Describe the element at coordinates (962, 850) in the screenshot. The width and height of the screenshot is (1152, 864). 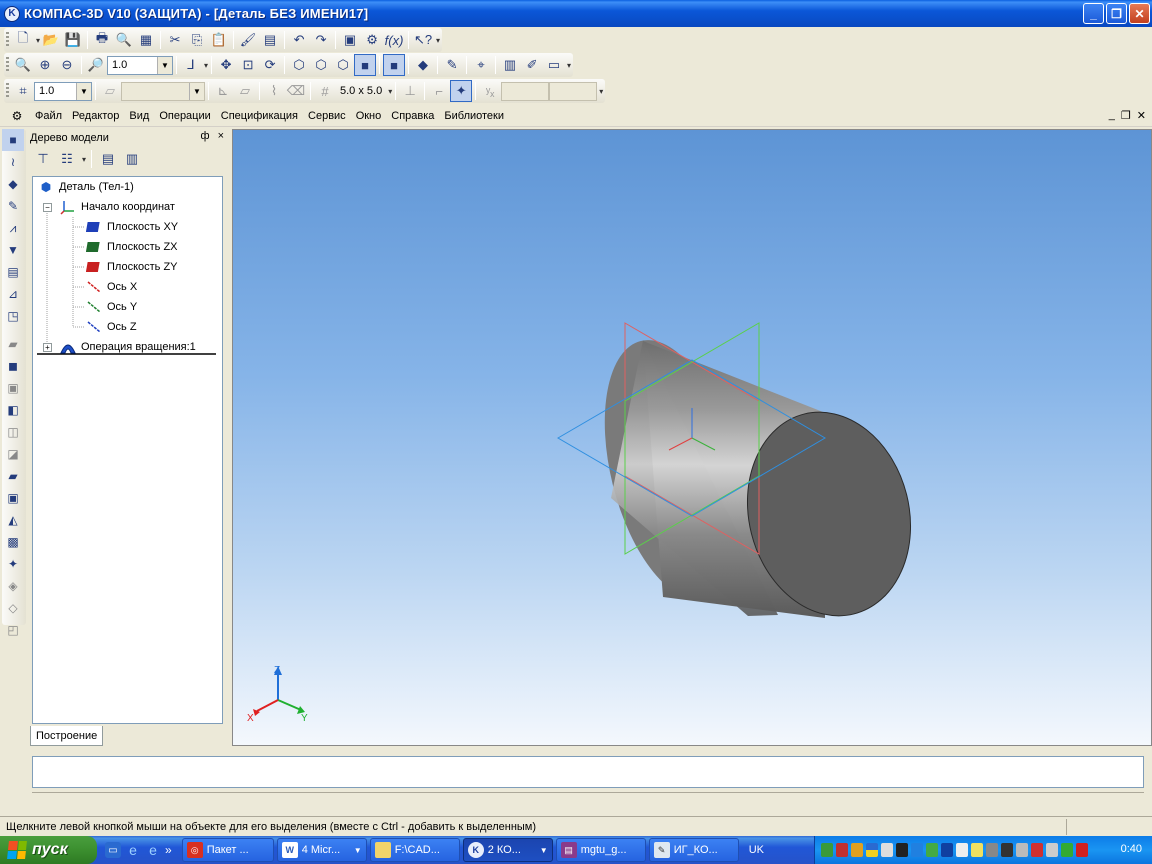
I see `tray-card-icon` at that location.